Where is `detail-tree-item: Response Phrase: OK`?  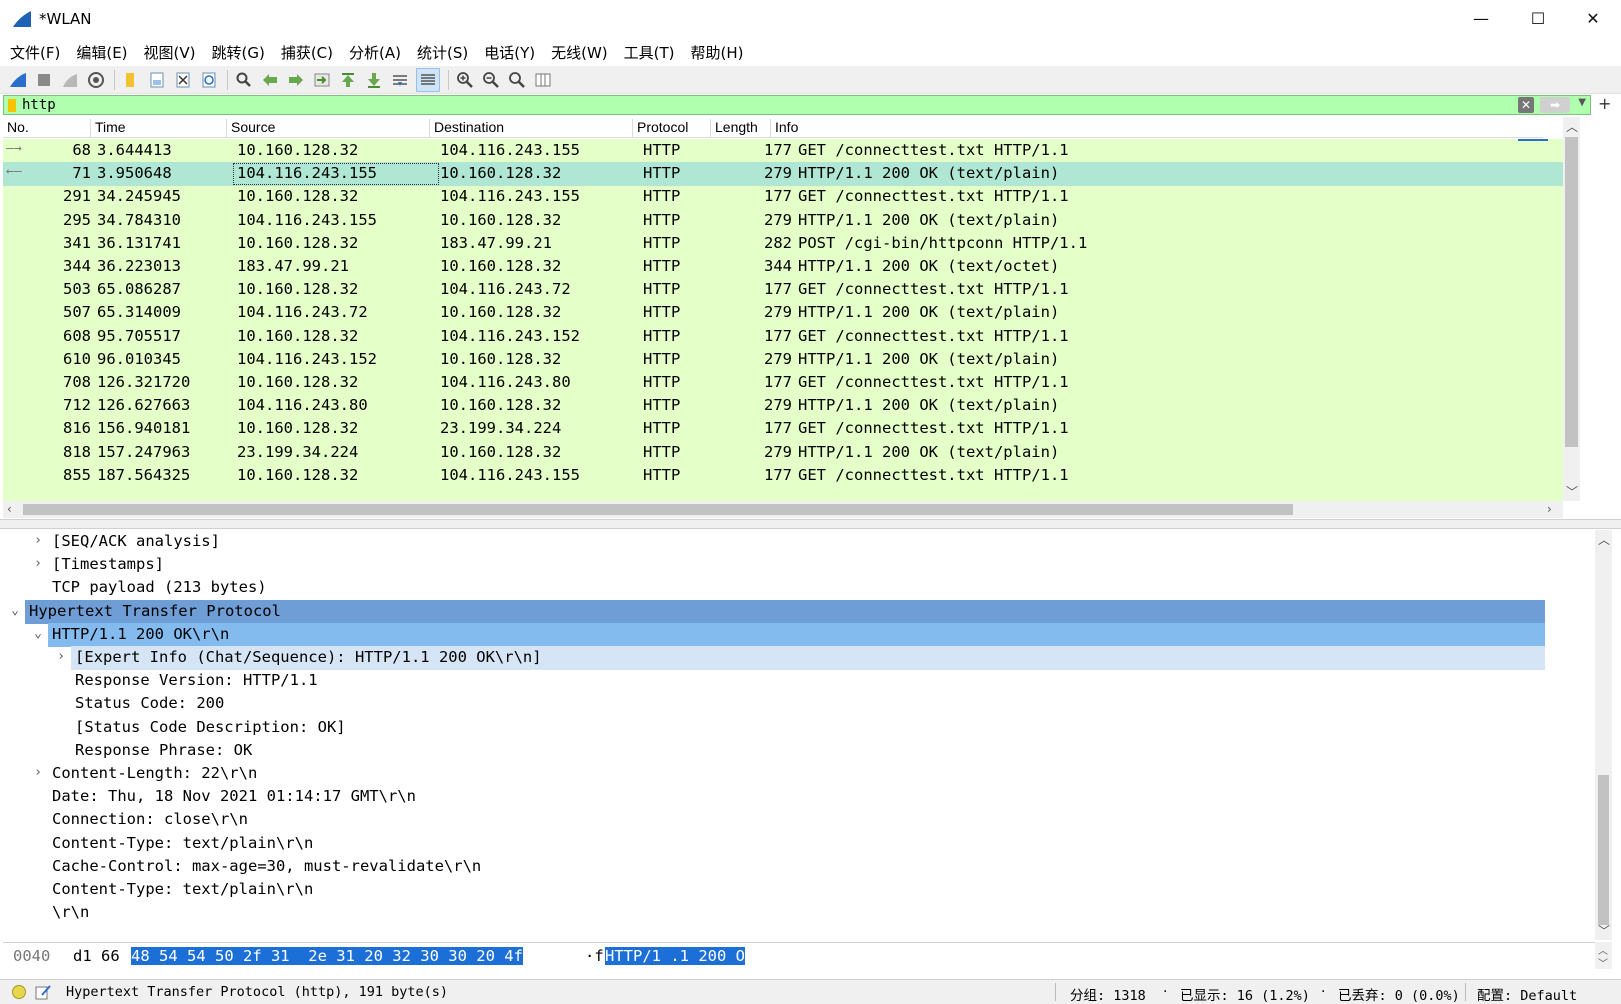
detail-tree-item: Response Phrase: OK is located at coordinates (799, 751).